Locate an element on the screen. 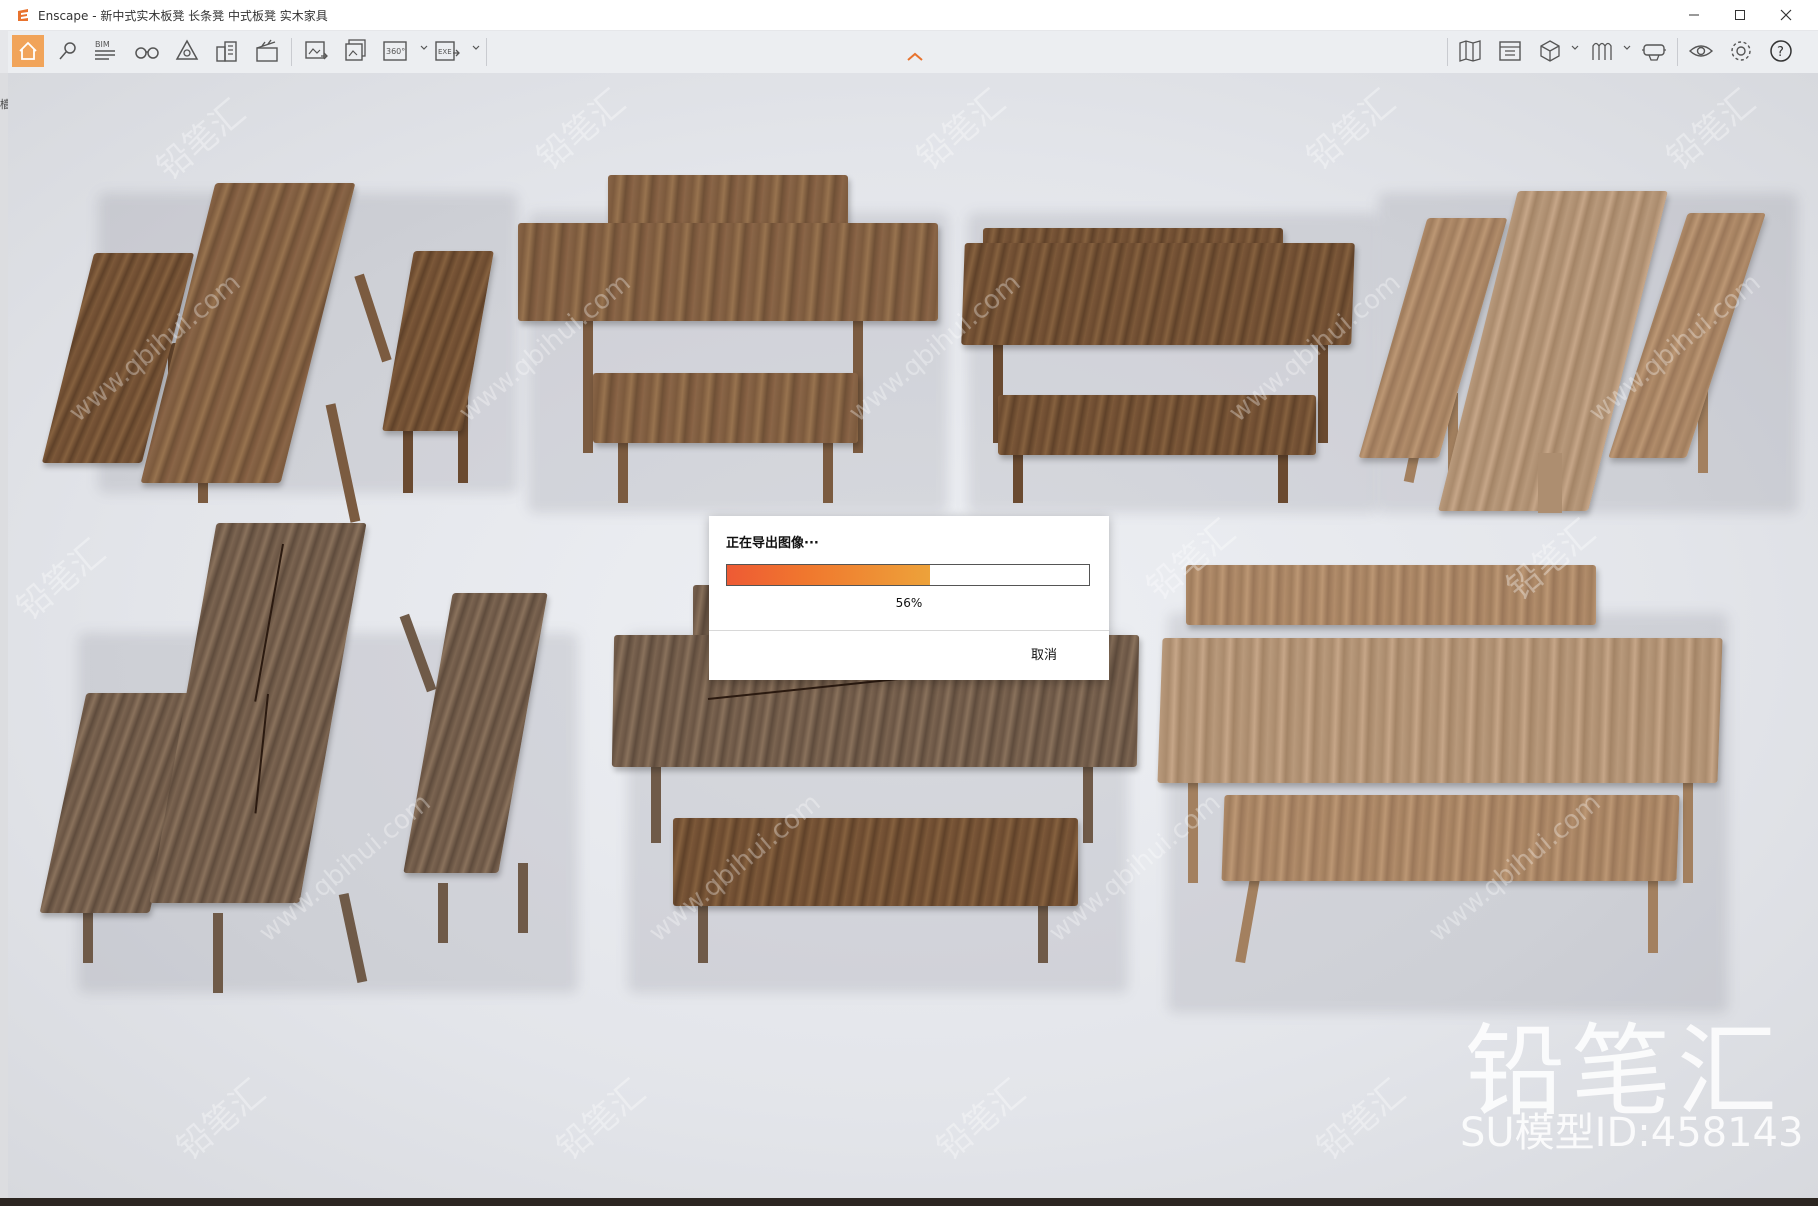  render-image-icon is located at coordinates (316, 50).